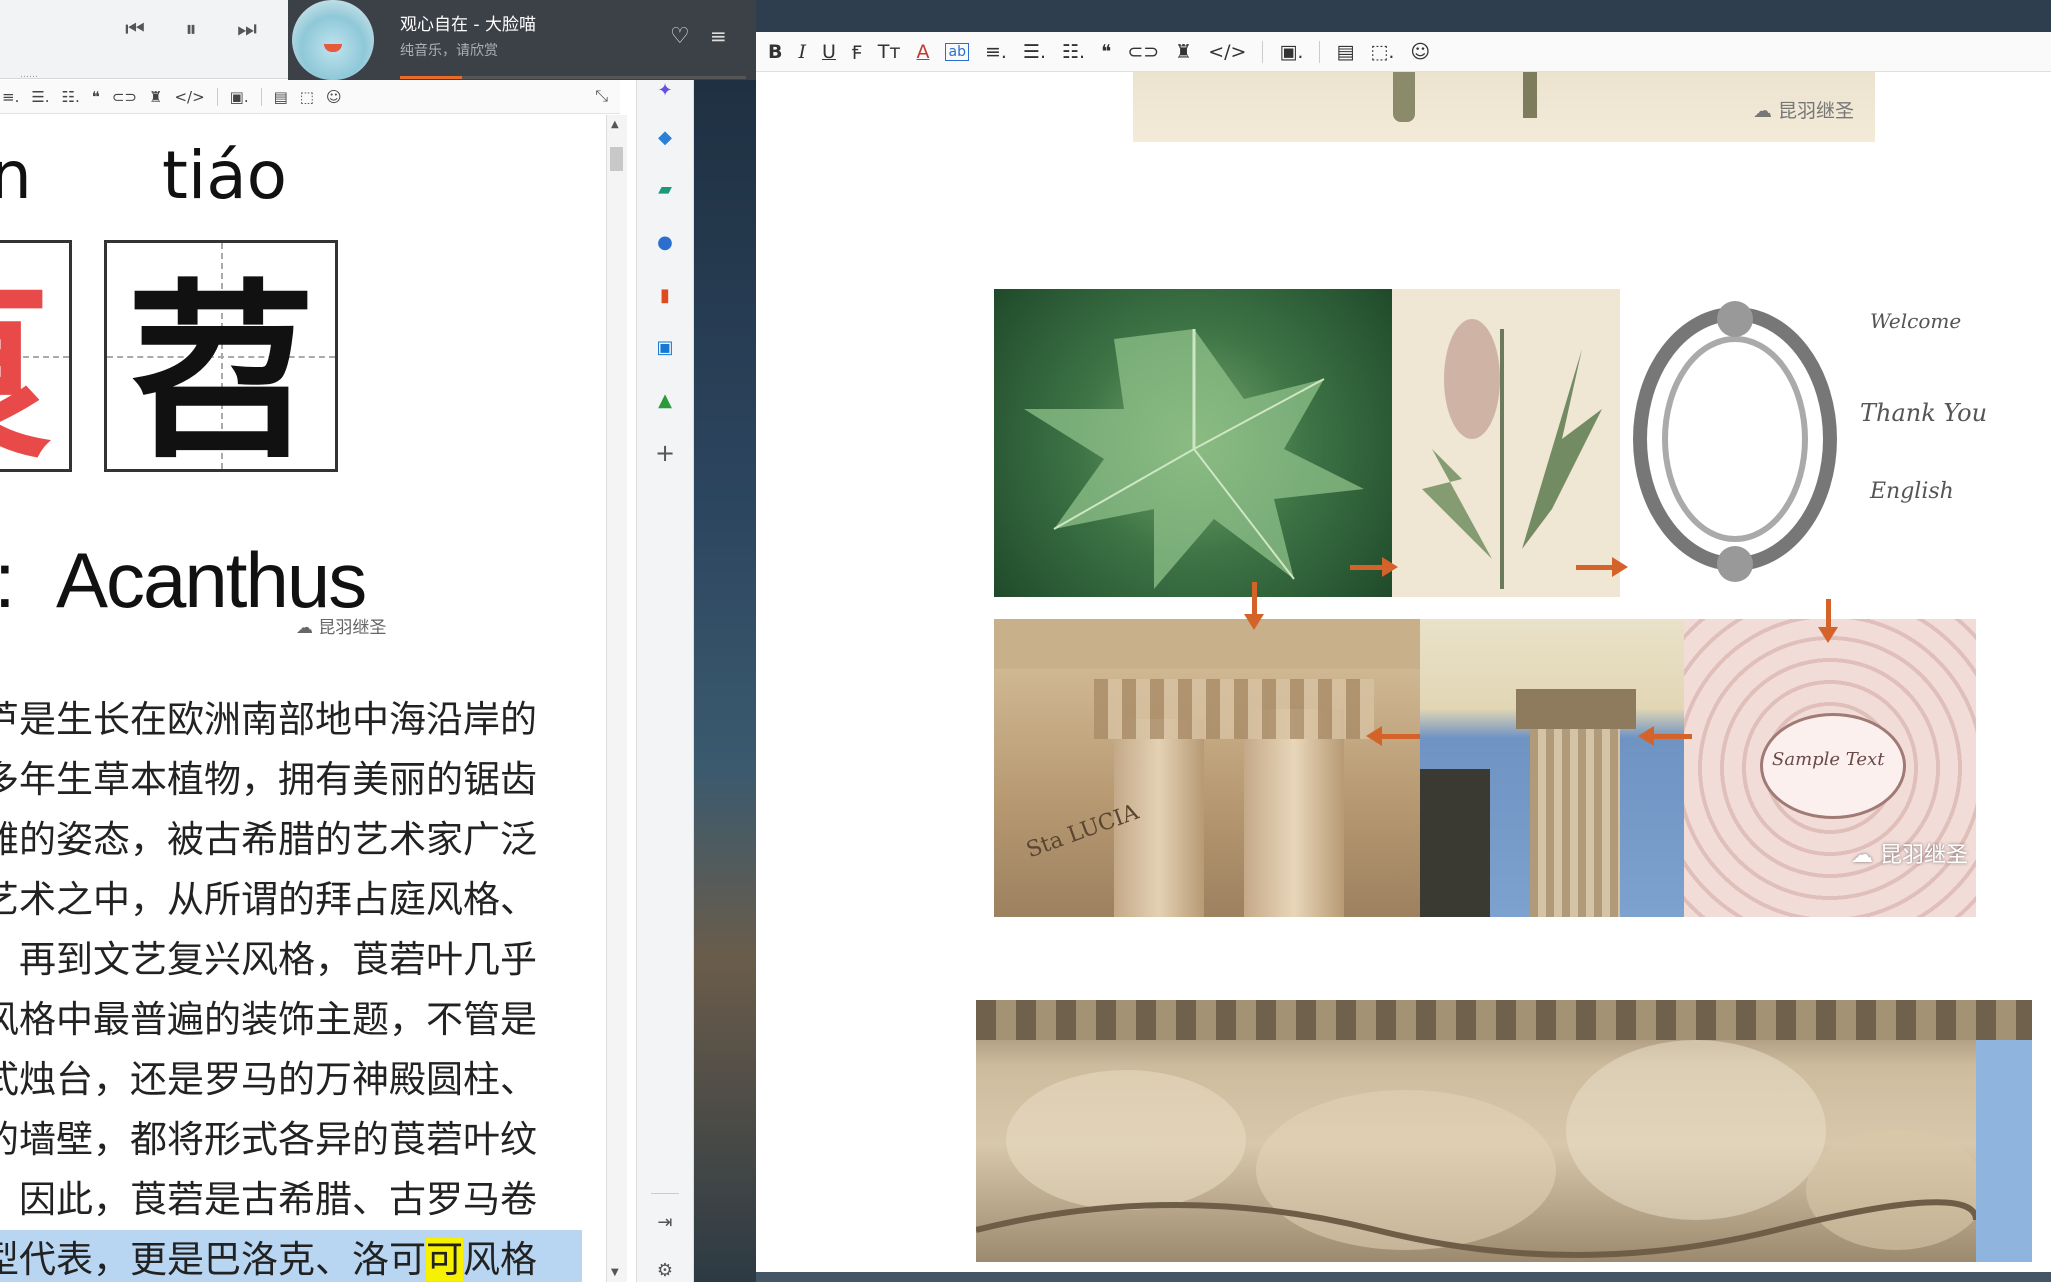 This screenshot has height=1282, width=2051. Describe the element at coordinates (718, 36) in the screenshot. I see `playlist-icon: ≡` at that location.